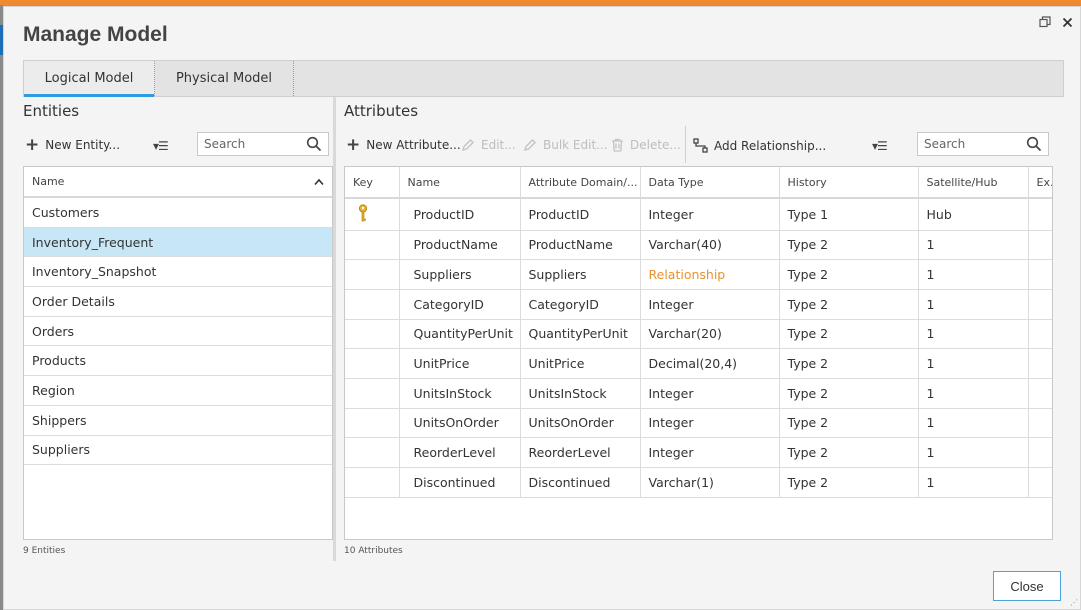 Image resolution: width=1081 pixels, height=610 pixels. Describe the element at coordinates (710, 334) in the screenshot. I see `data-type-cell: Varchar(20)` at that location.